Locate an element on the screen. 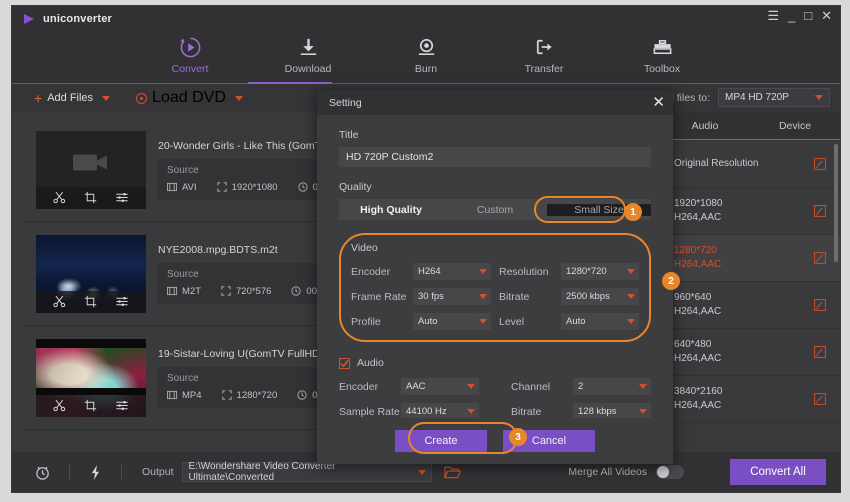 The image size is (850, 502). list-item: 640*480 H264,AAC is located at coordinates (750, 352).